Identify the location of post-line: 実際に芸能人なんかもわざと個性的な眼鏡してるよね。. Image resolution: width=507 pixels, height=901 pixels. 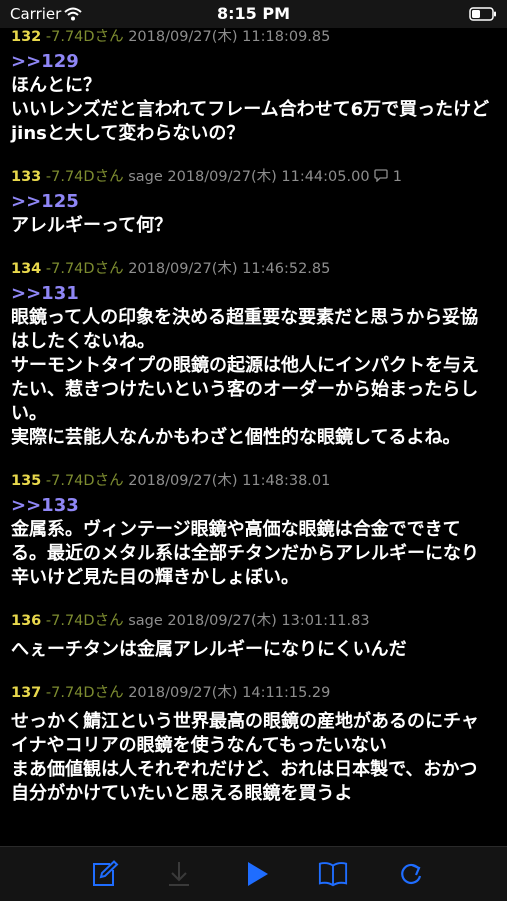
(236, 437).